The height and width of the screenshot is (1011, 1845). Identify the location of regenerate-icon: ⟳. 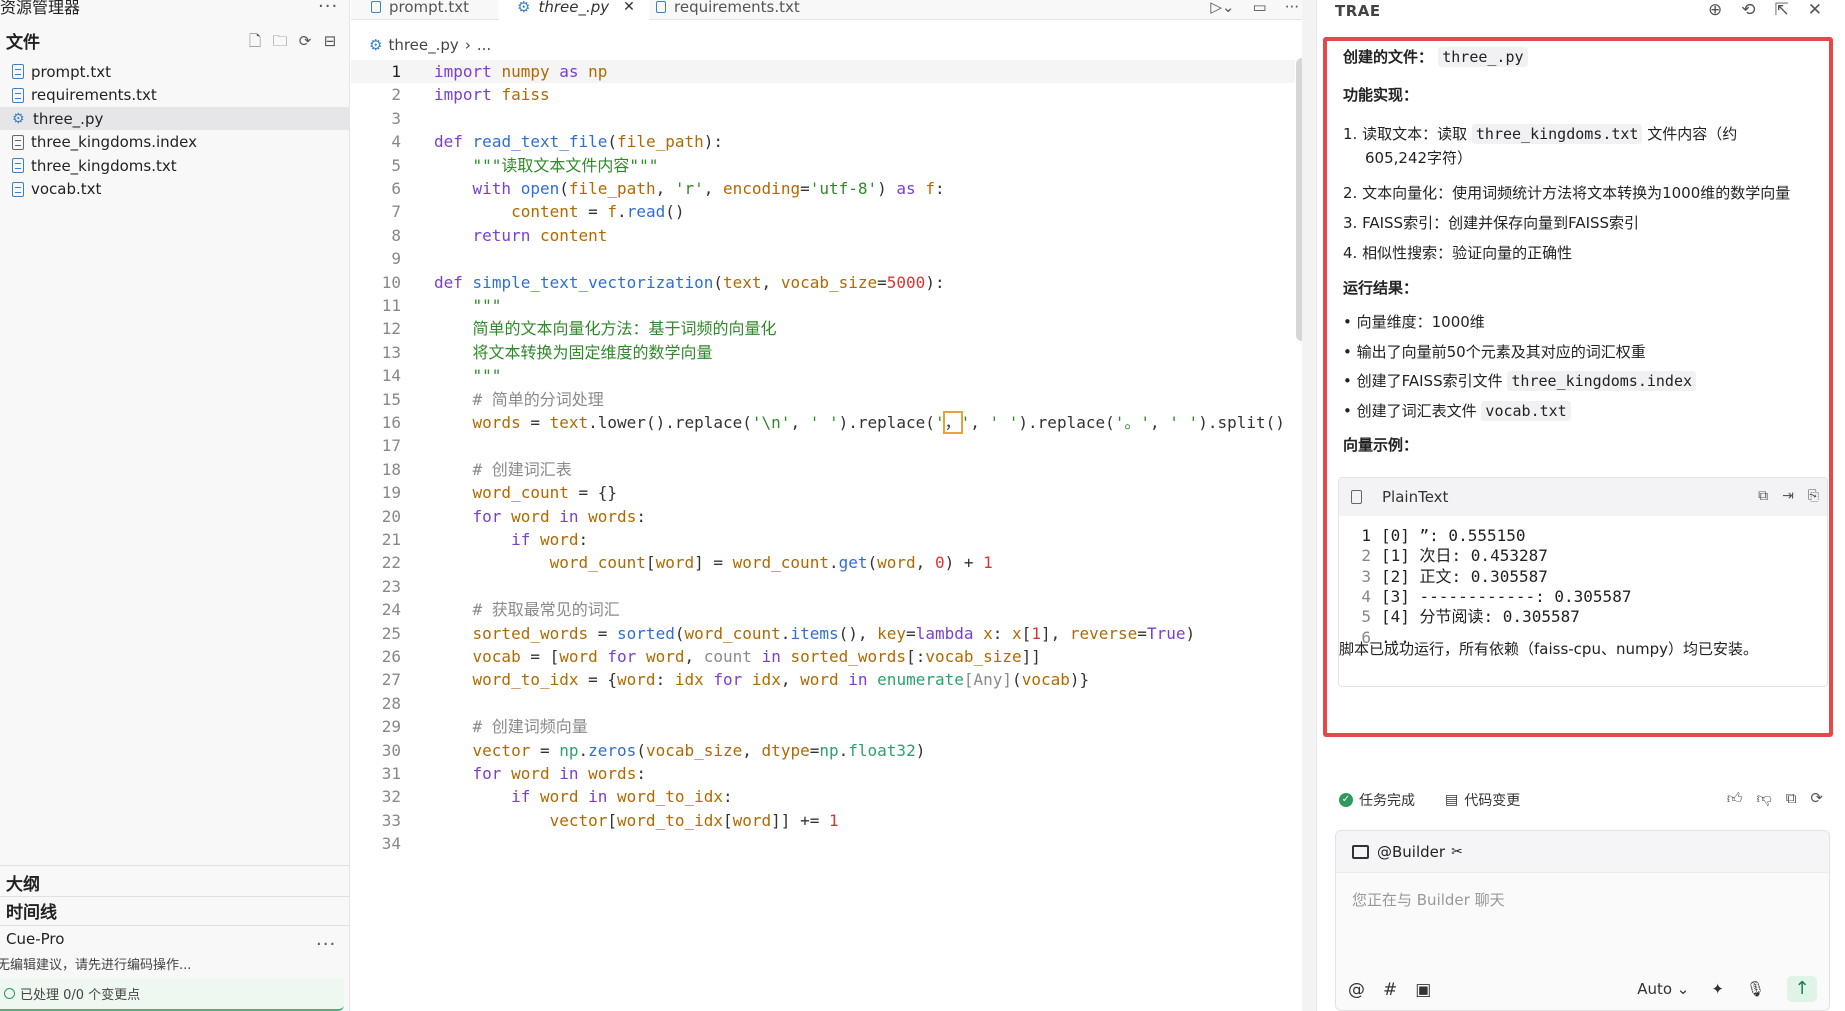
(1816, 798).